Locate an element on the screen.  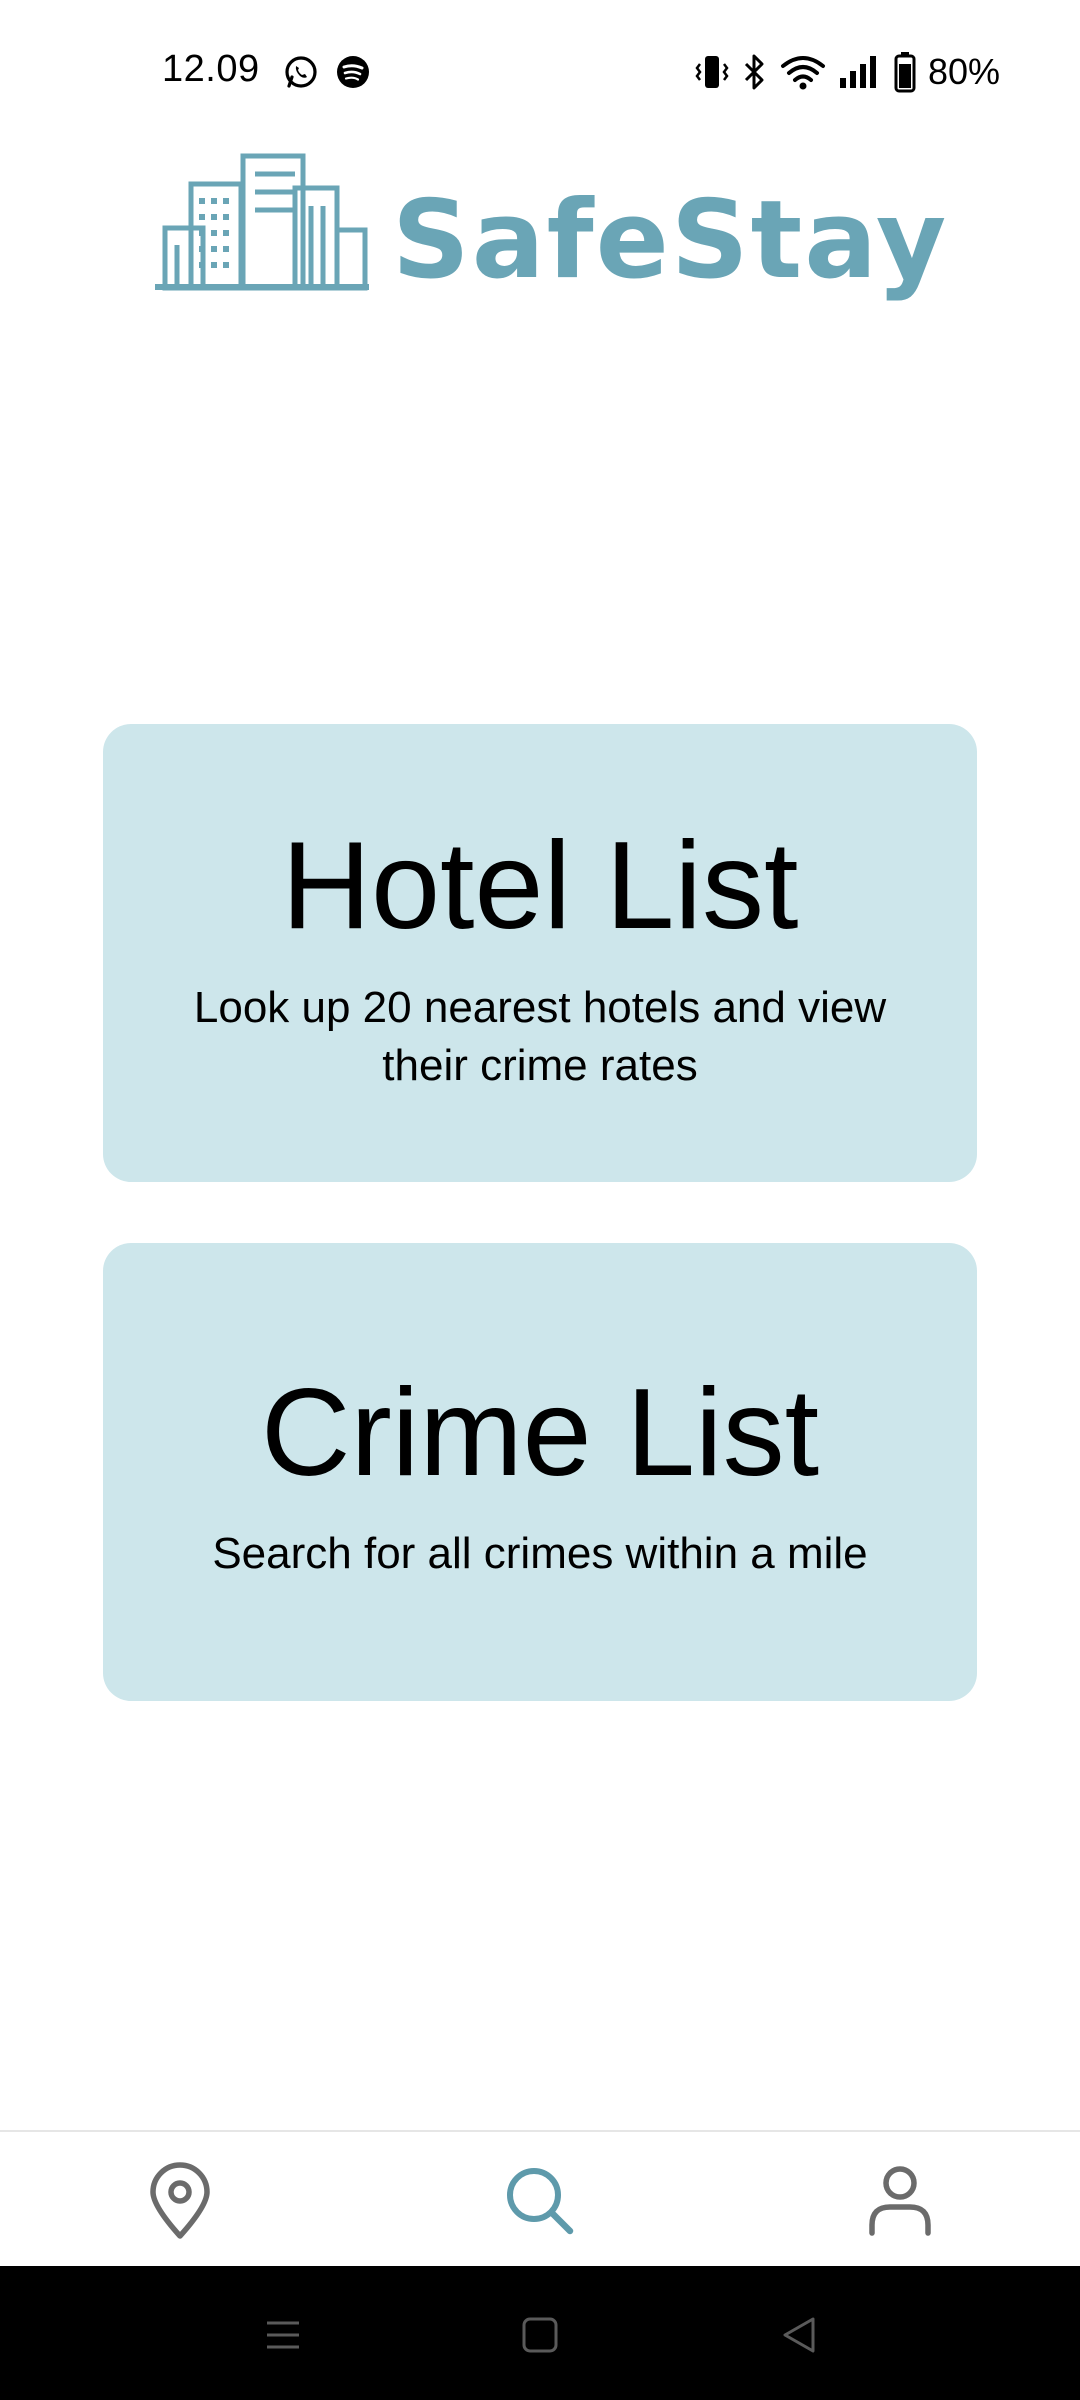
status-icons: 80% is located at coordinates (847, 72).